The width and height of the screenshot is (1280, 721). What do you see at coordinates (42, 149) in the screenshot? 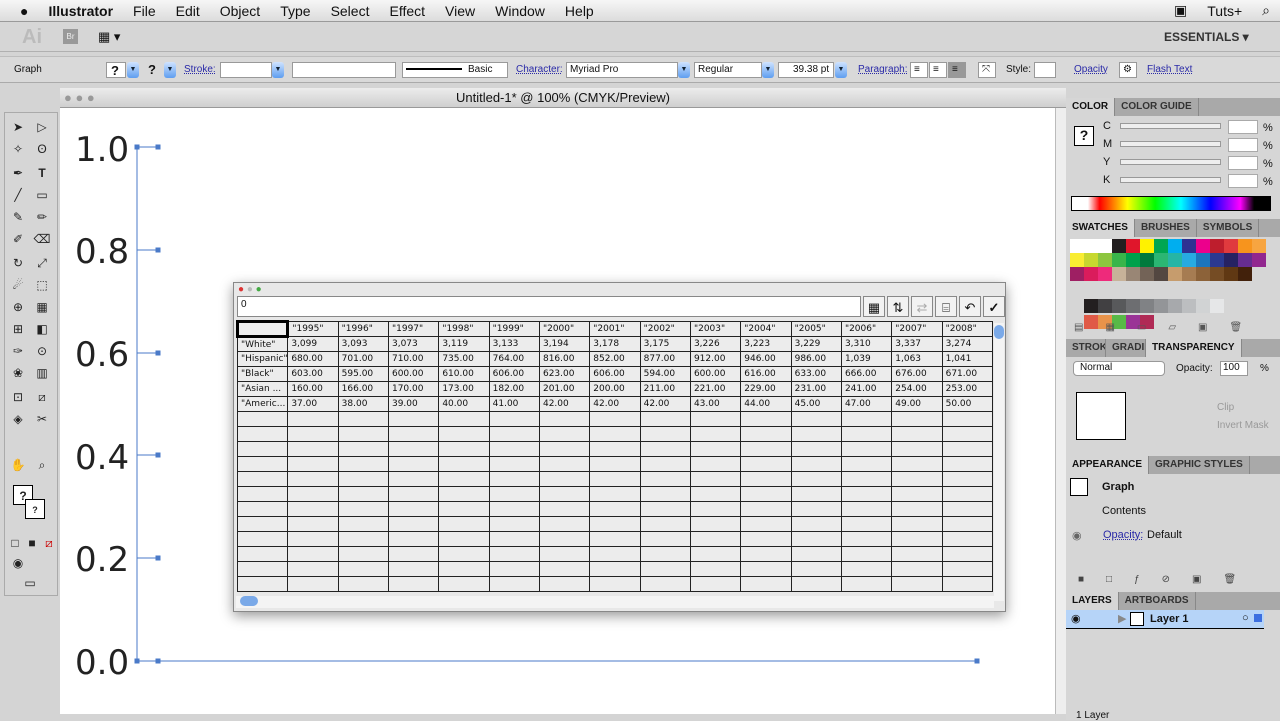
I see `lasso-tool-icon: ʘ` at bounding box center [42, 149].